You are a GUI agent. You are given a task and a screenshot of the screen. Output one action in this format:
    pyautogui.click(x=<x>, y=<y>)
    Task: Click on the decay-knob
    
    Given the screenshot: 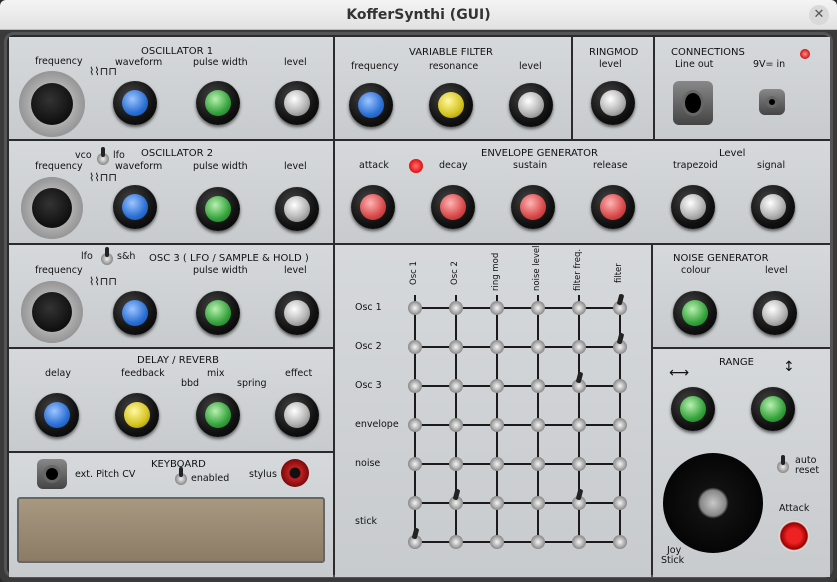 What is the action you would take?
    pyautogui.click(x=453, y=207)
    